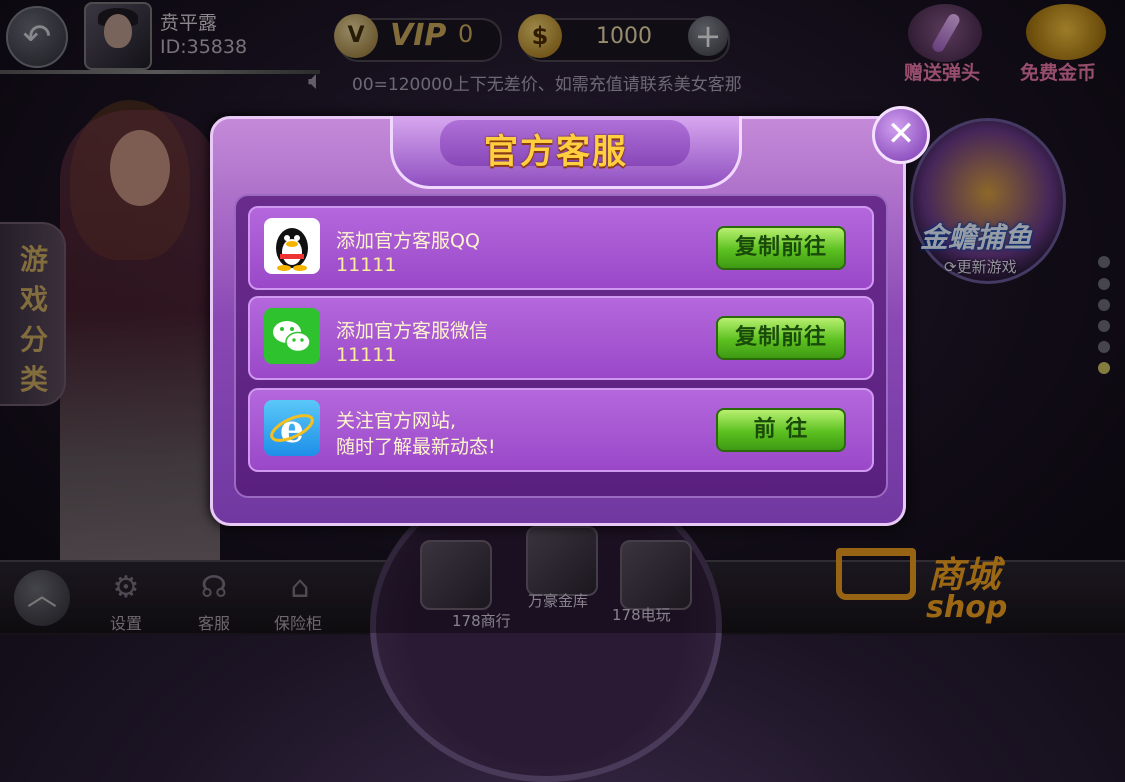 The image size is (1125, 782). What do you see at coordinates (408, 241) in the screenshot?
I see `qq-row-title: 添加官方客服QQ` at bounding box center [408, 241].